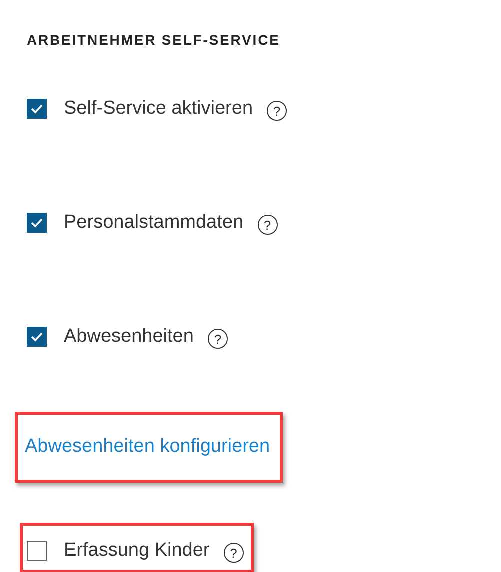 Image resolution: width=501 pixels, height=572 pixels. What do you see at coordinates (159, 109) in the screenshot?
I see `checkbox-label: Self-Service aktivieren` at bounding box center [159, 109].